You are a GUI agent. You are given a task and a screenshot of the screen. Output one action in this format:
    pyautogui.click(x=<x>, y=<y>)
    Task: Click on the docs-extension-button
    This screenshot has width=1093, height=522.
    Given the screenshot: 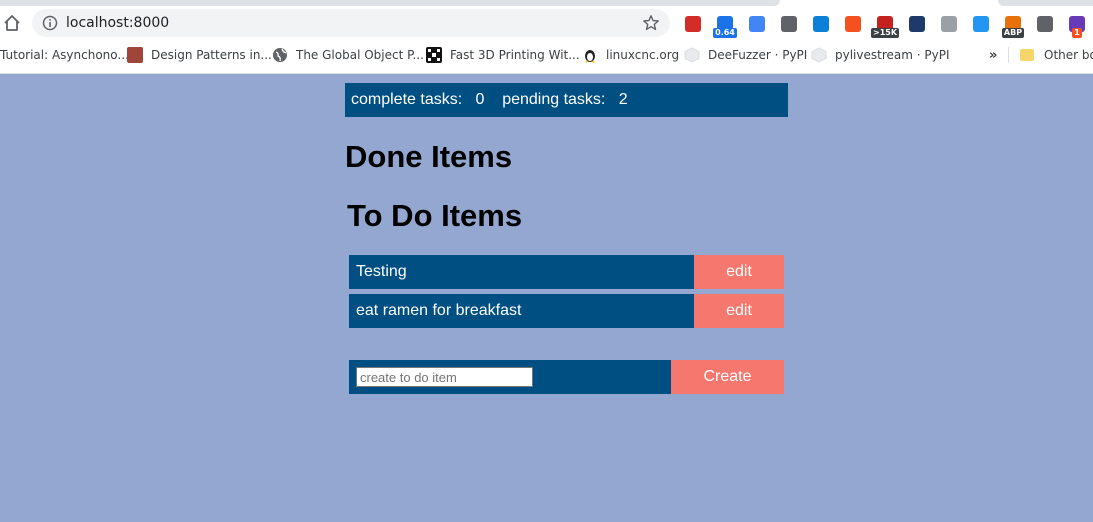 What is the action you would take?
    pyautogui.click(x=757, y=24)
    